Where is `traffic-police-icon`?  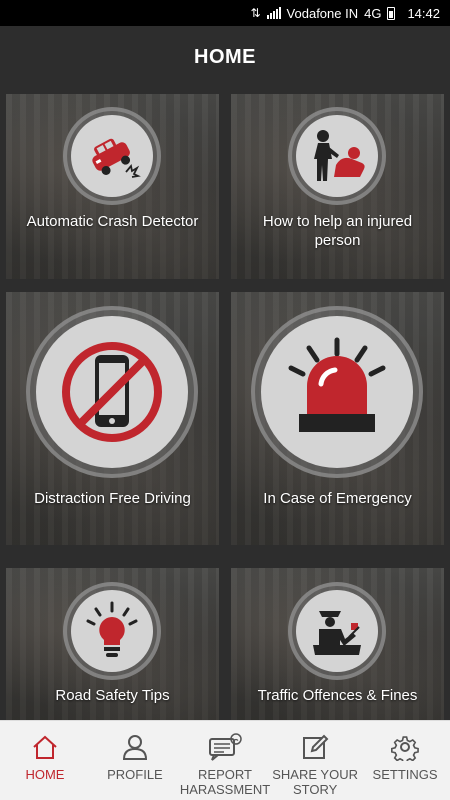
traffic-police-icon is located at coordinates (337, 633).